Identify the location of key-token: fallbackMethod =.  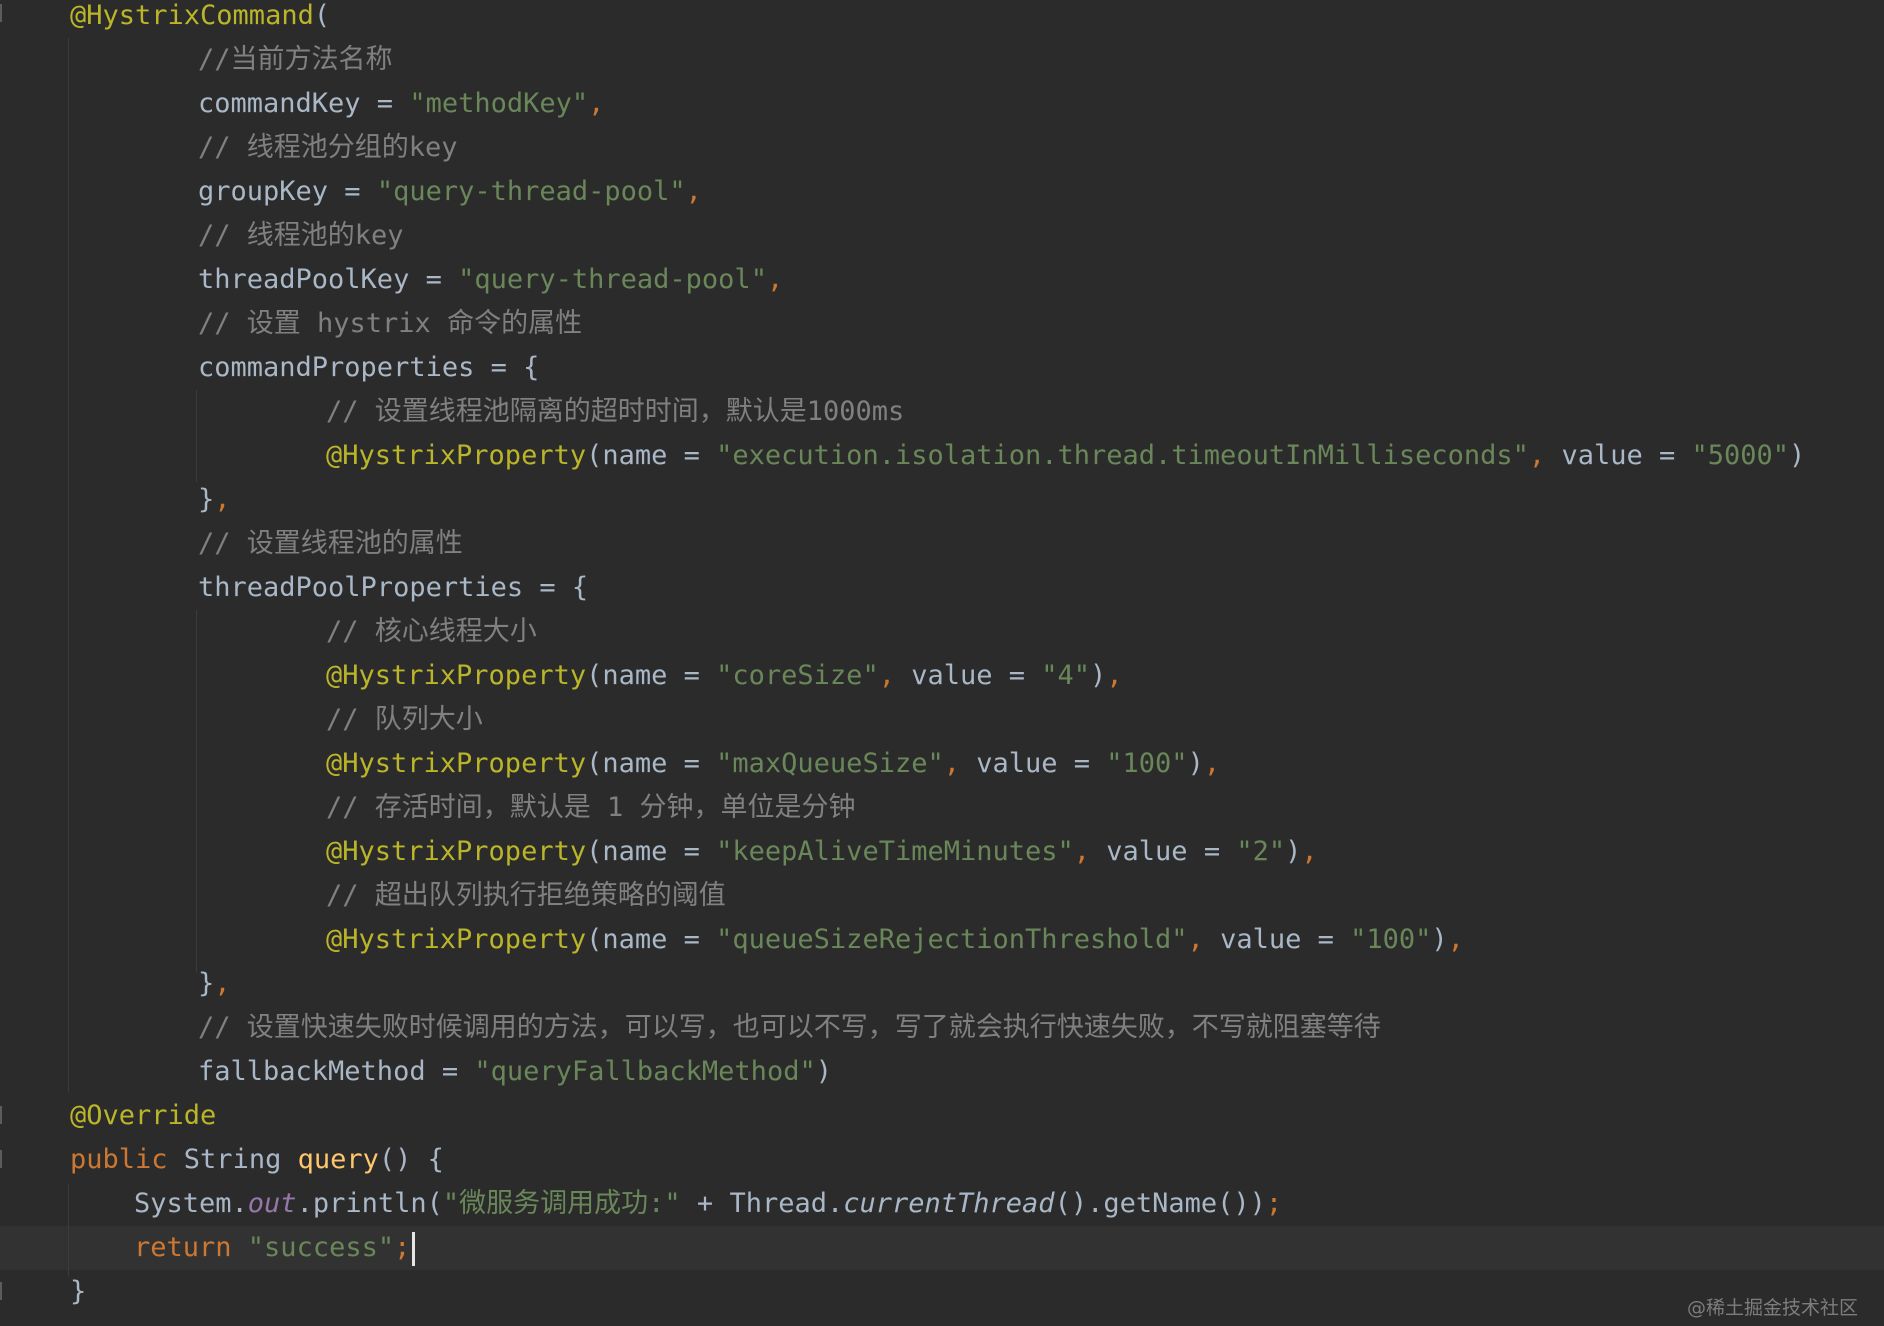
(336, 1071).